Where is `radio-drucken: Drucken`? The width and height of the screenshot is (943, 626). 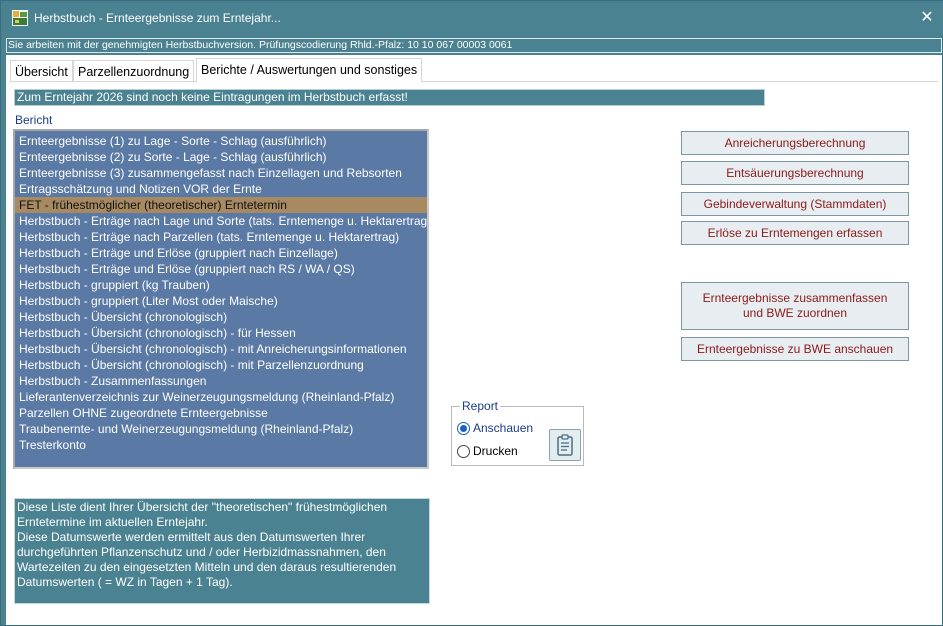
radio-drucken: Drucken is located at coordinates (487, 451).